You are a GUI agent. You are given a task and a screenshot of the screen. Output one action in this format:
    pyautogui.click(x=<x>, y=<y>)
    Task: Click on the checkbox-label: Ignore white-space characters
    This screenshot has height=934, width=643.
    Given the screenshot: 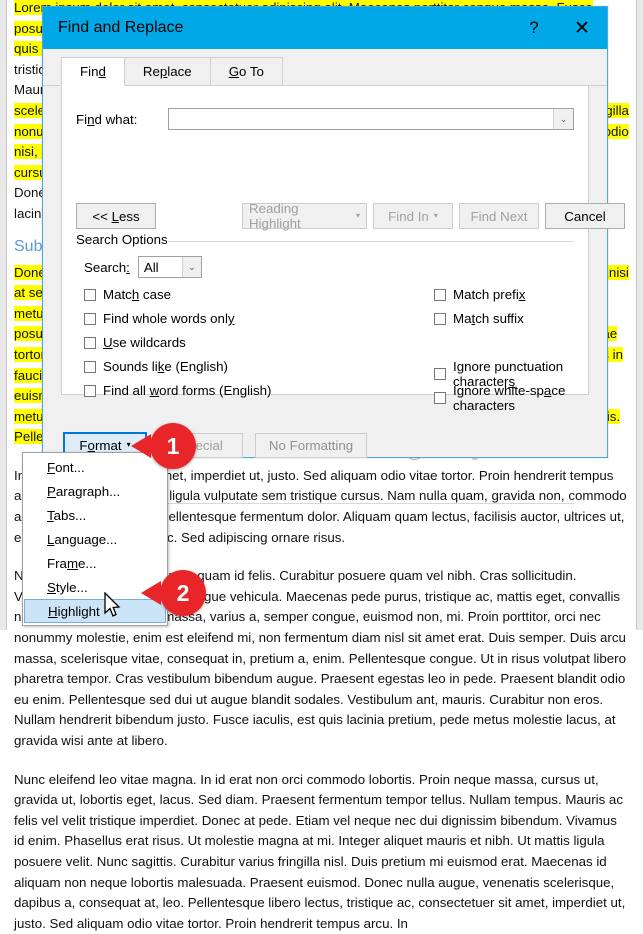 What is the action you would take?
    pyautogui.click(x=520, y=398)
    